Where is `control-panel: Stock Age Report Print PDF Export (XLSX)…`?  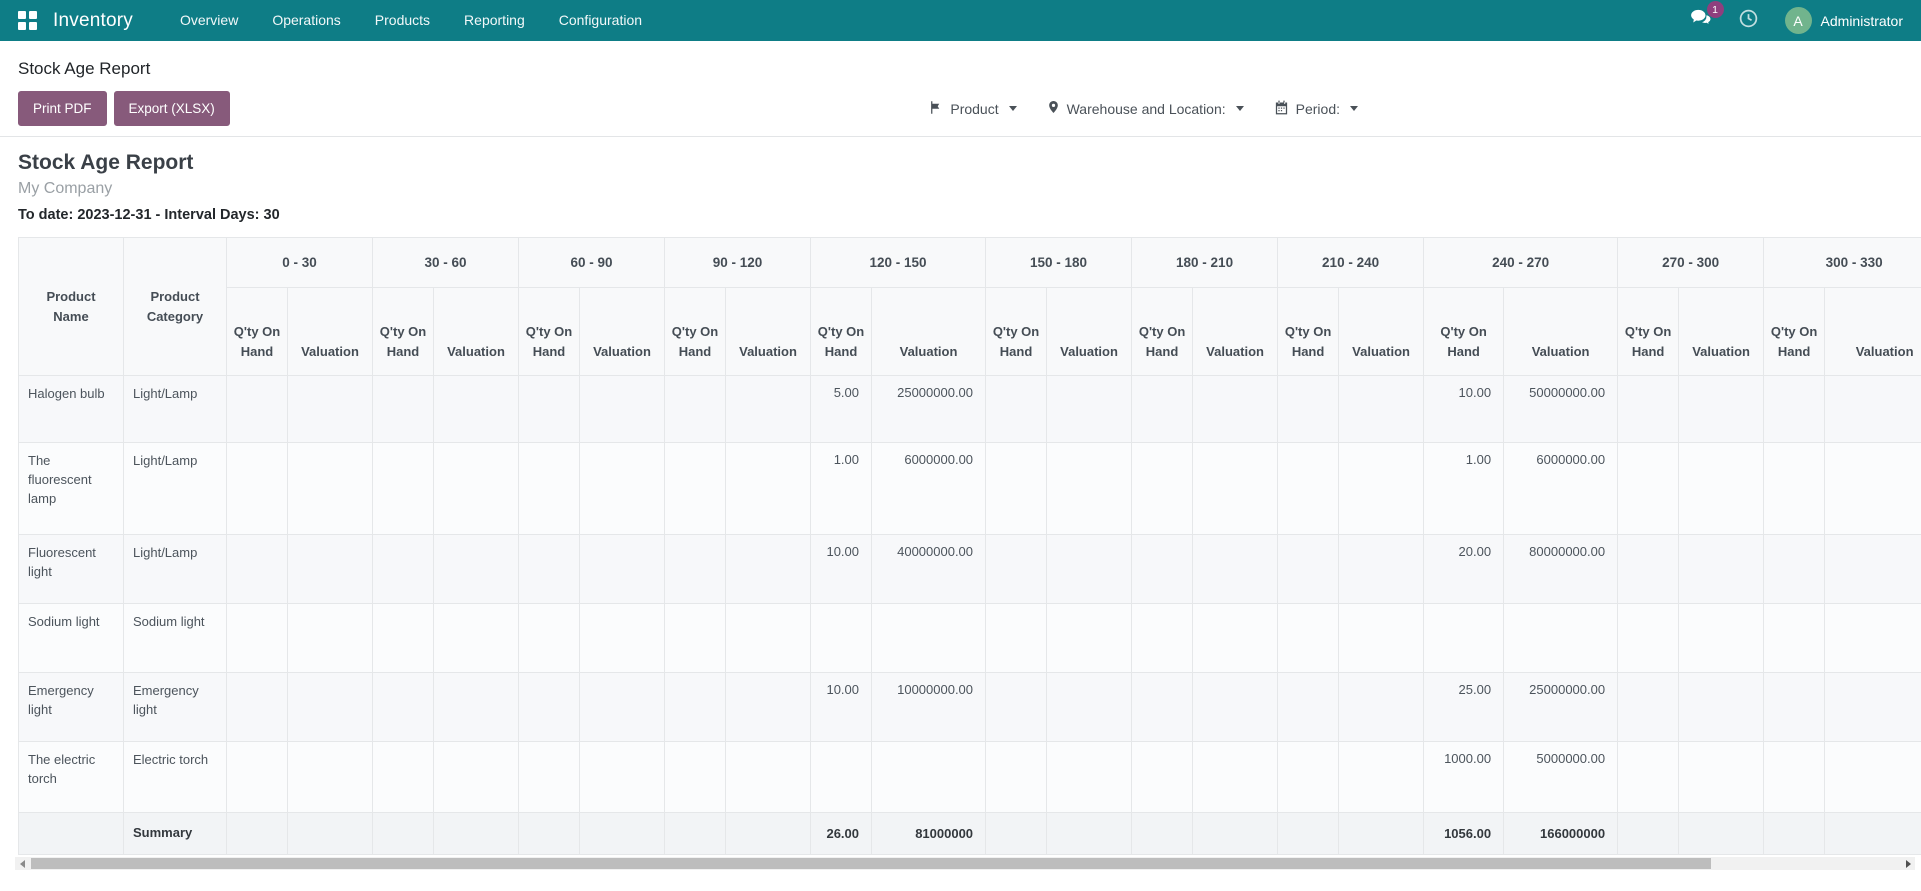
control-panel: Stock Age Report Print PDF Export (XLSX)… is located at coordinates (960, 88).